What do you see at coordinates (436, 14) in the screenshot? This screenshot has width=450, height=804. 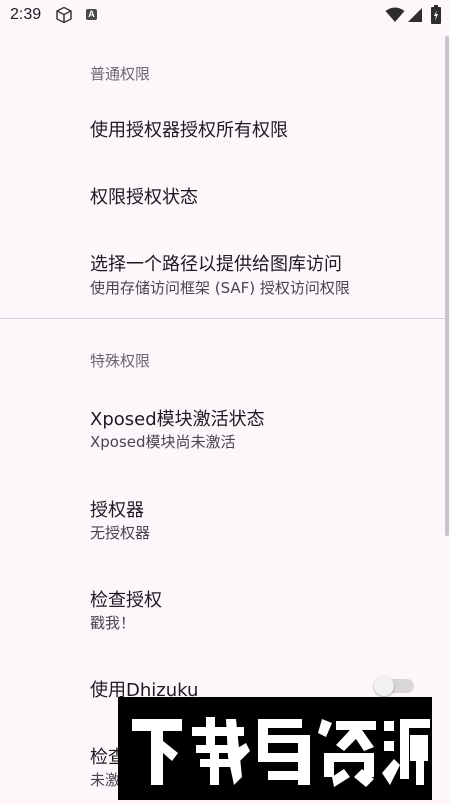 I see `battery-icon` at bounding box center [436, 14].